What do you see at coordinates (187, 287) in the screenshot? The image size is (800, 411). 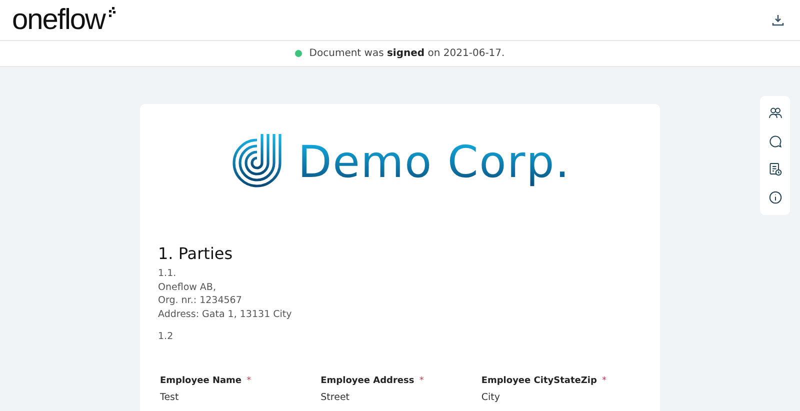 I see `paragraph-line: Oneflow AB,` at bounding box center [187, 287].